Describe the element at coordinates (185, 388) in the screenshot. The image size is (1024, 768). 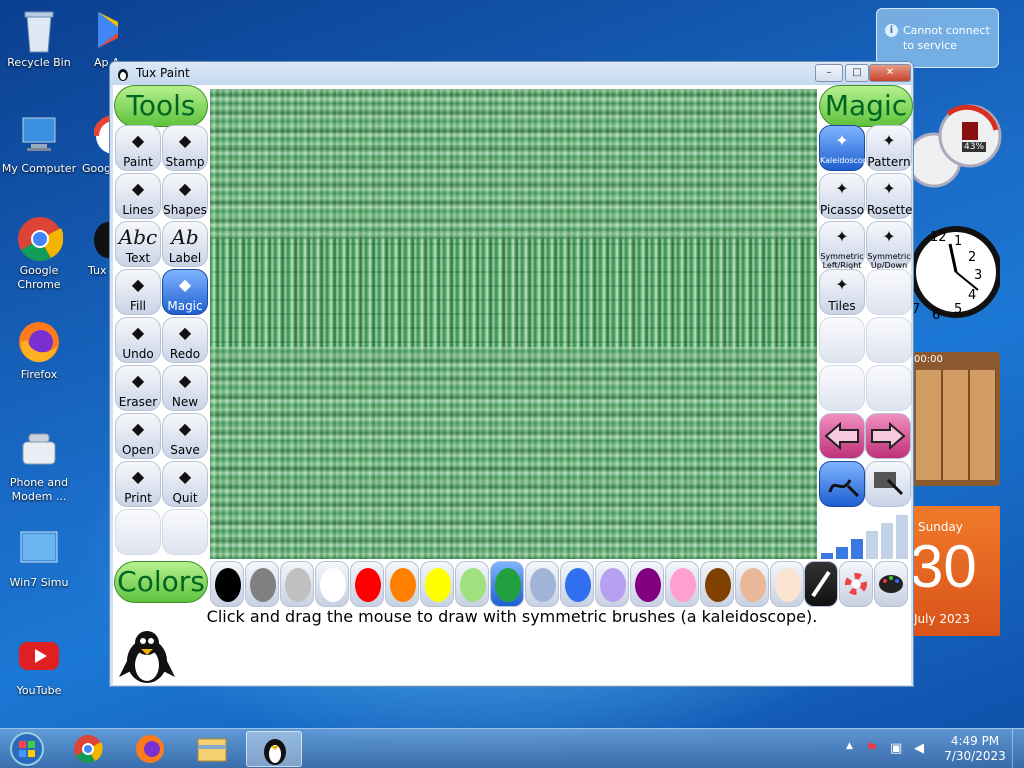
I see `tool-new-button: ◆ New` at that location.